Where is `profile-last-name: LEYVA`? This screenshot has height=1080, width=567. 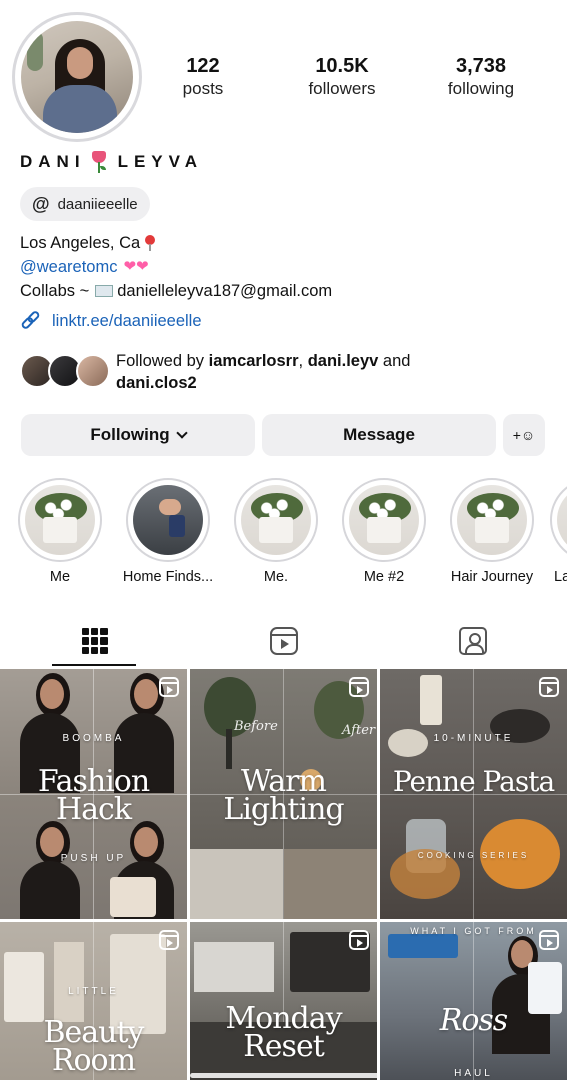 profile-last-name: LEYVA is located at coordinates (160, 161).